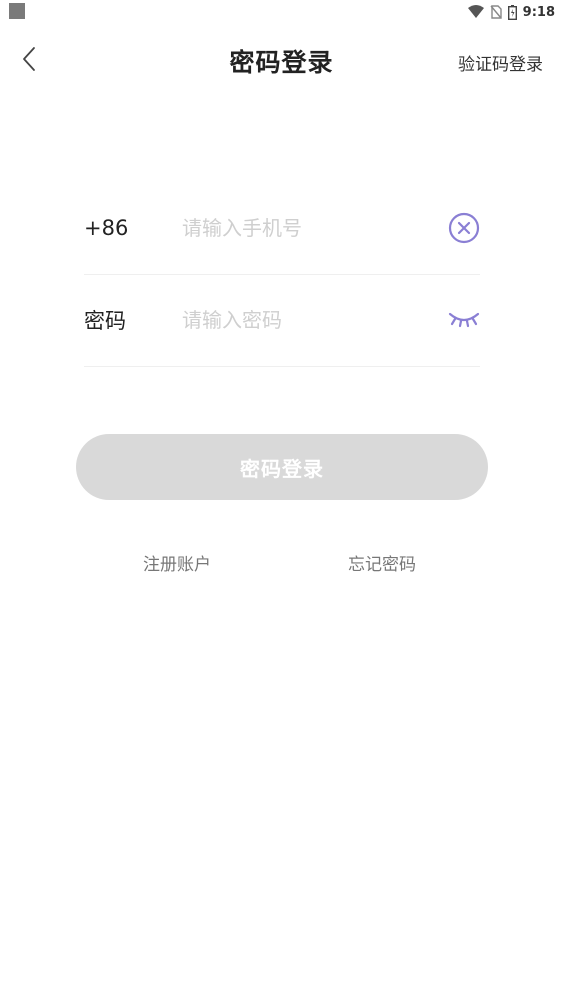  I want to click on no-sim-icon, so click(496, 12).